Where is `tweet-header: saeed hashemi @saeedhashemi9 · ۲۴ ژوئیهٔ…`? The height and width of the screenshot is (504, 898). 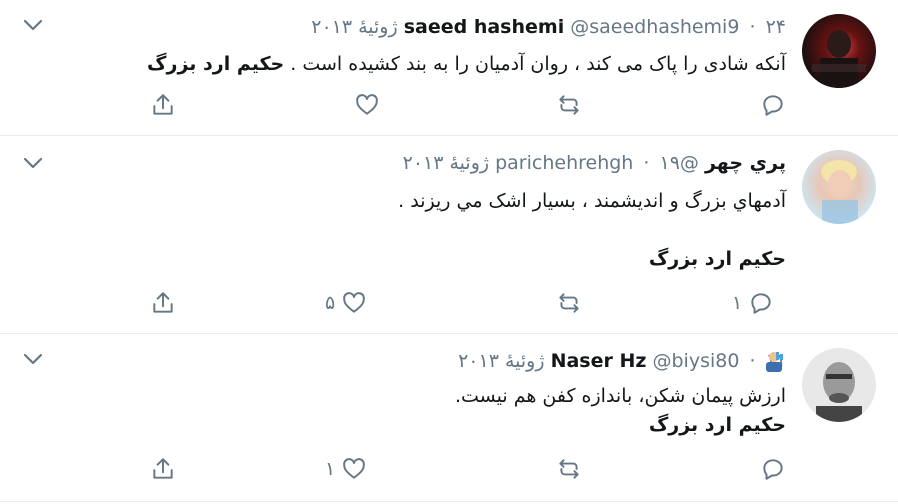
tweet-header: saeed hashemi @saeedhashemi9 · ۲۴ ژوئیهٔ… is located at coordinates (548, 27).